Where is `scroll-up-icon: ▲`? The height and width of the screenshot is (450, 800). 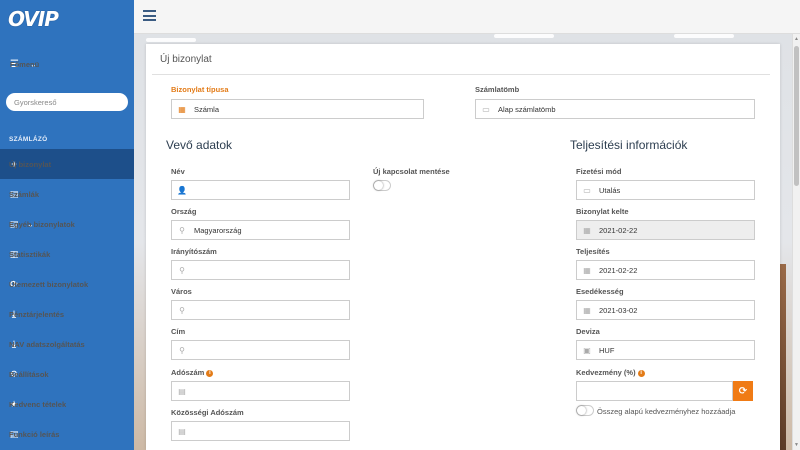
scroll-up-icon: ▲ is located at coordinates (796, 39).